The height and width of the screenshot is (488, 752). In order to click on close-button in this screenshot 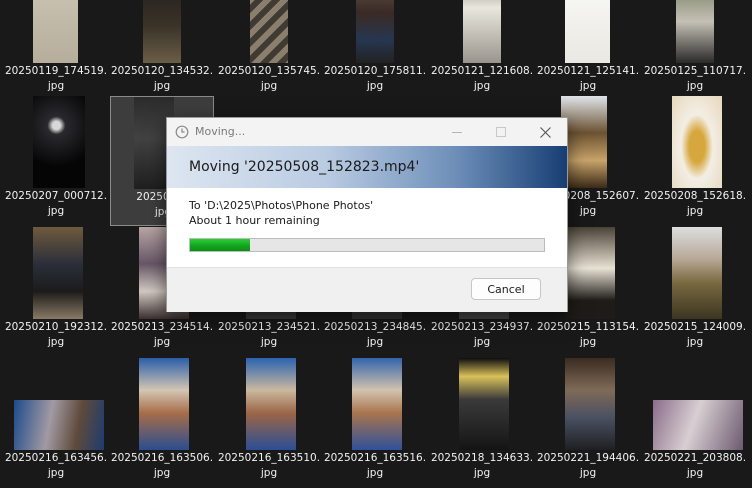, I will do `click(545, 132)`.